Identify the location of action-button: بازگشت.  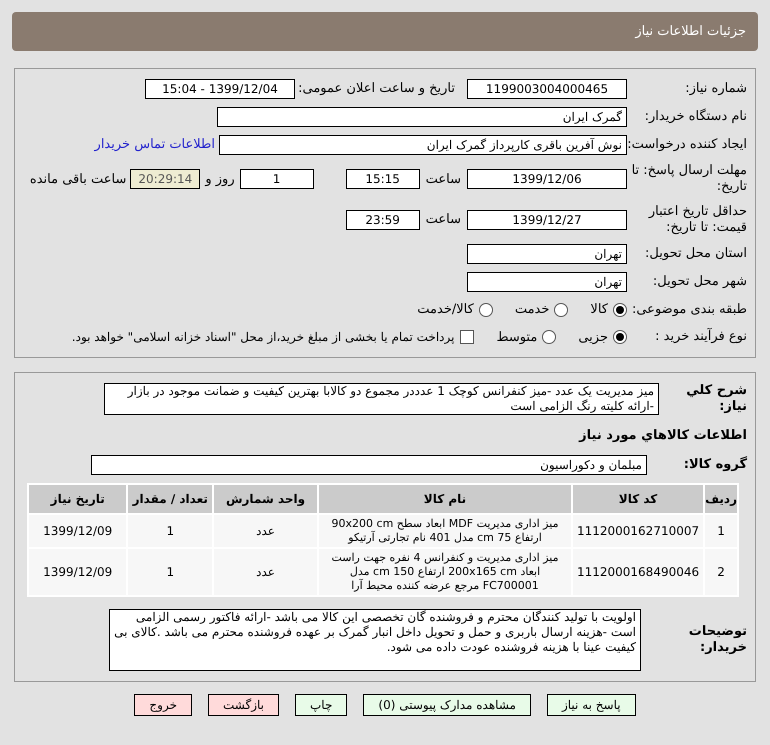
(243, 705).